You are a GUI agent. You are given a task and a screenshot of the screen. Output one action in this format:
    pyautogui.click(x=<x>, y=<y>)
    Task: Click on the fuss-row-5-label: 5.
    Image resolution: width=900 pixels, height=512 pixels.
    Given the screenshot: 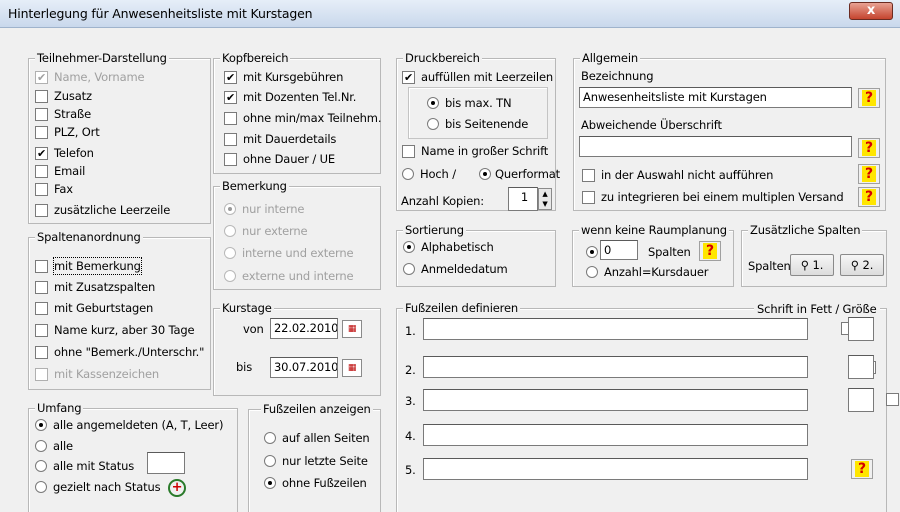 What is the action you would take?
    pyautogui.click(x=410, y=470)
    